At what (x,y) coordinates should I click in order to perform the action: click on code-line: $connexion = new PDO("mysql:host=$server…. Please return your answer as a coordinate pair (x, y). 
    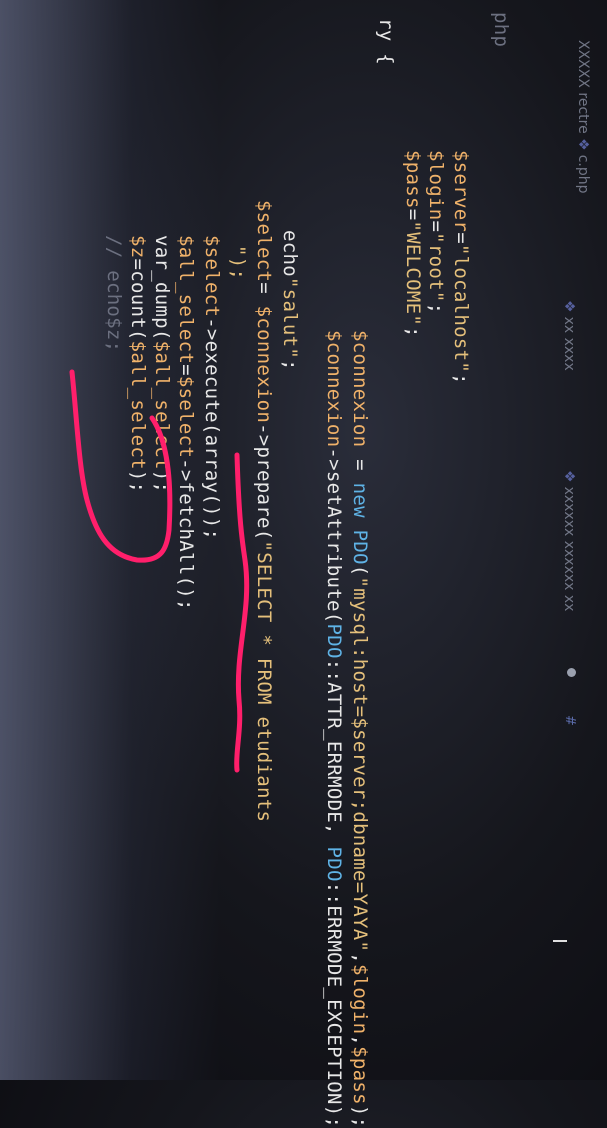
    Looking at the image, I should click on (360, 729).